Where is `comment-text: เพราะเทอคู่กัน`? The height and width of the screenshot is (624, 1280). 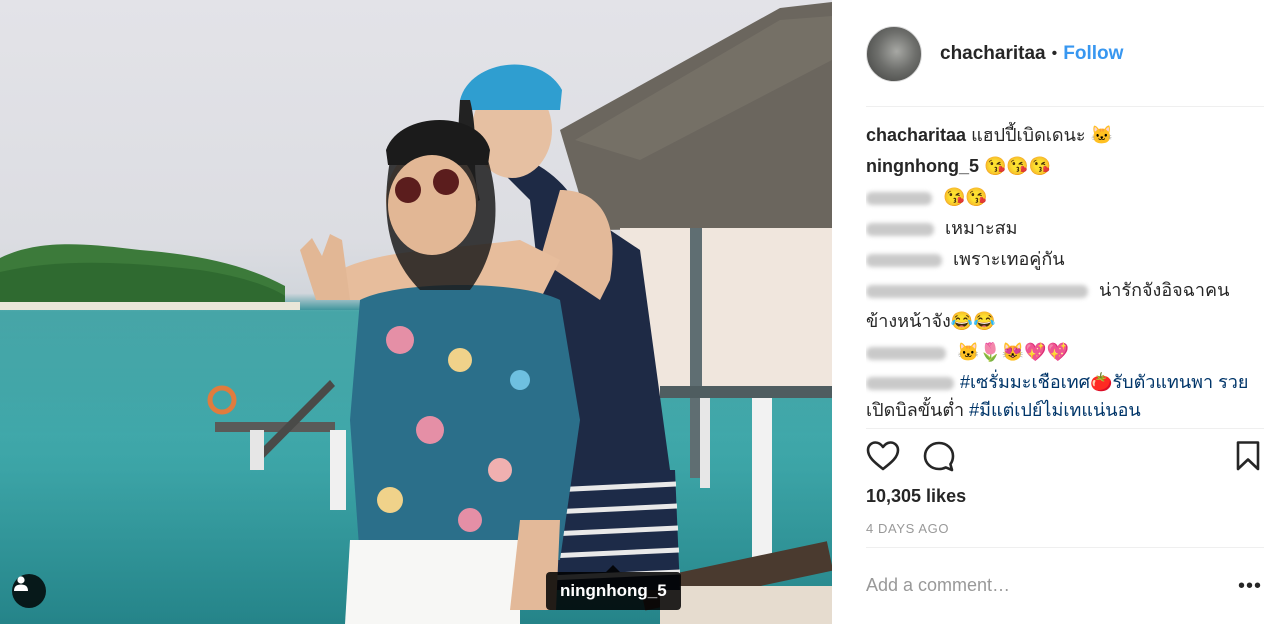
comment-text: เพราะเทอคู่กัน is located at coordinates (1006, 259).